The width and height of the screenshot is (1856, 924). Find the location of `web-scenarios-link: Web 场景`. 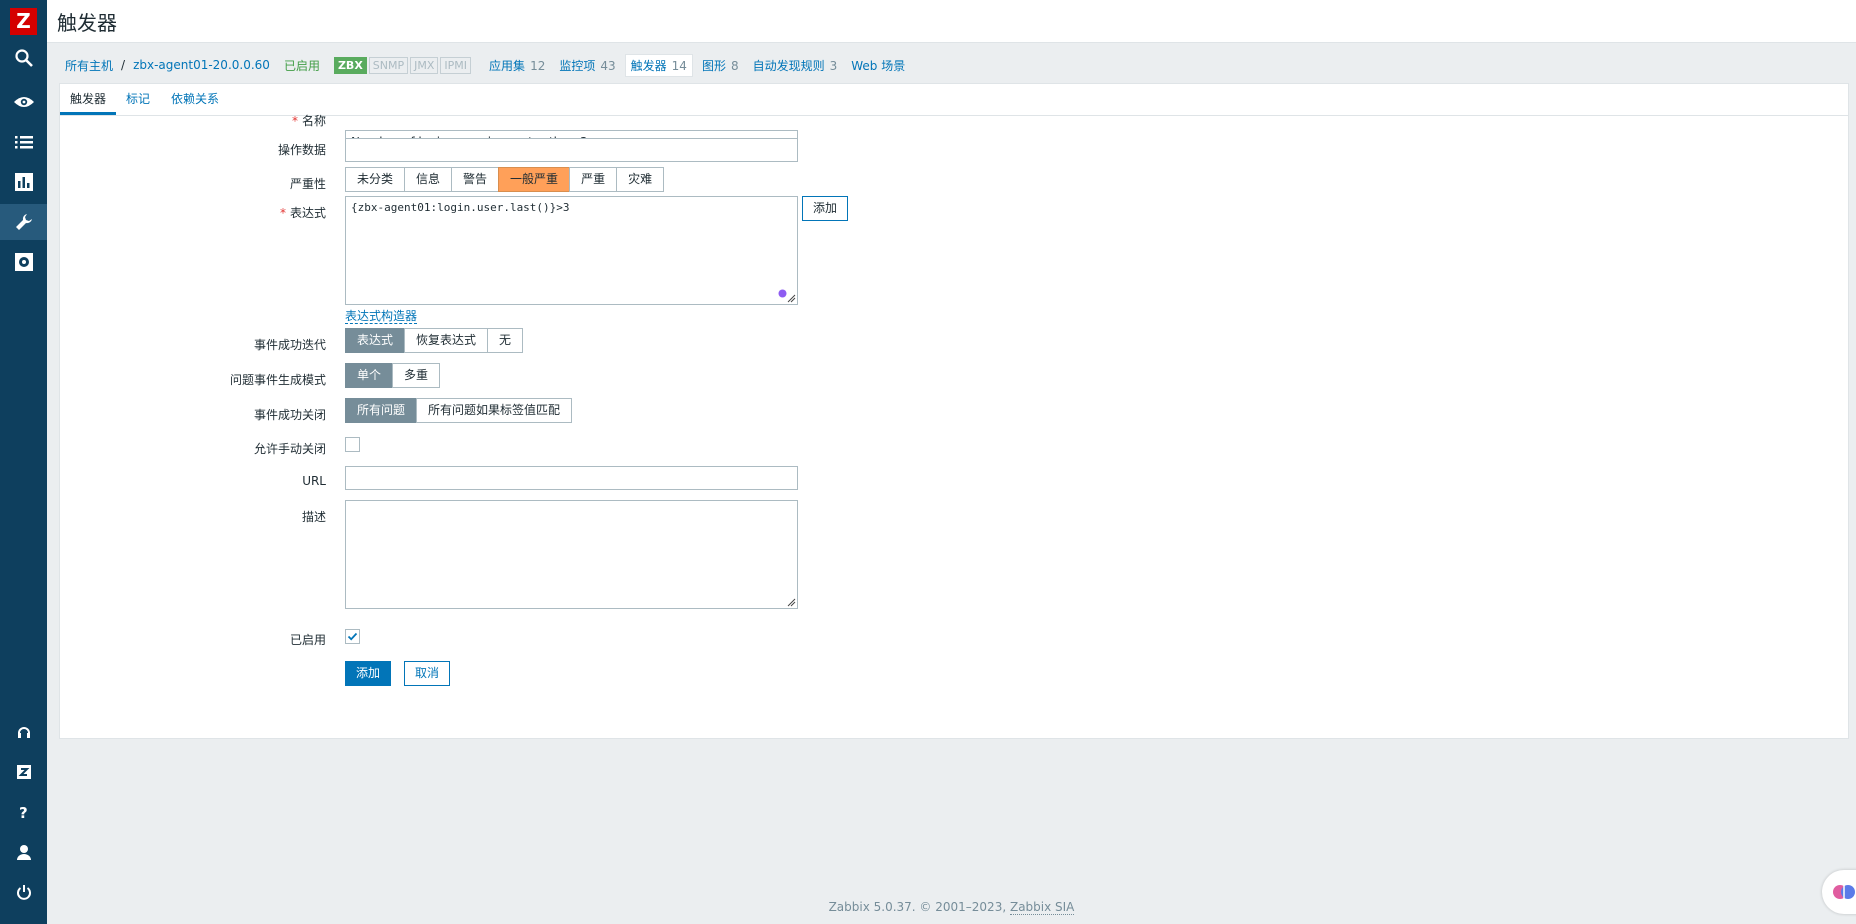

web-scenarios-link: Web 场景 is located at coordinates (878, 65).